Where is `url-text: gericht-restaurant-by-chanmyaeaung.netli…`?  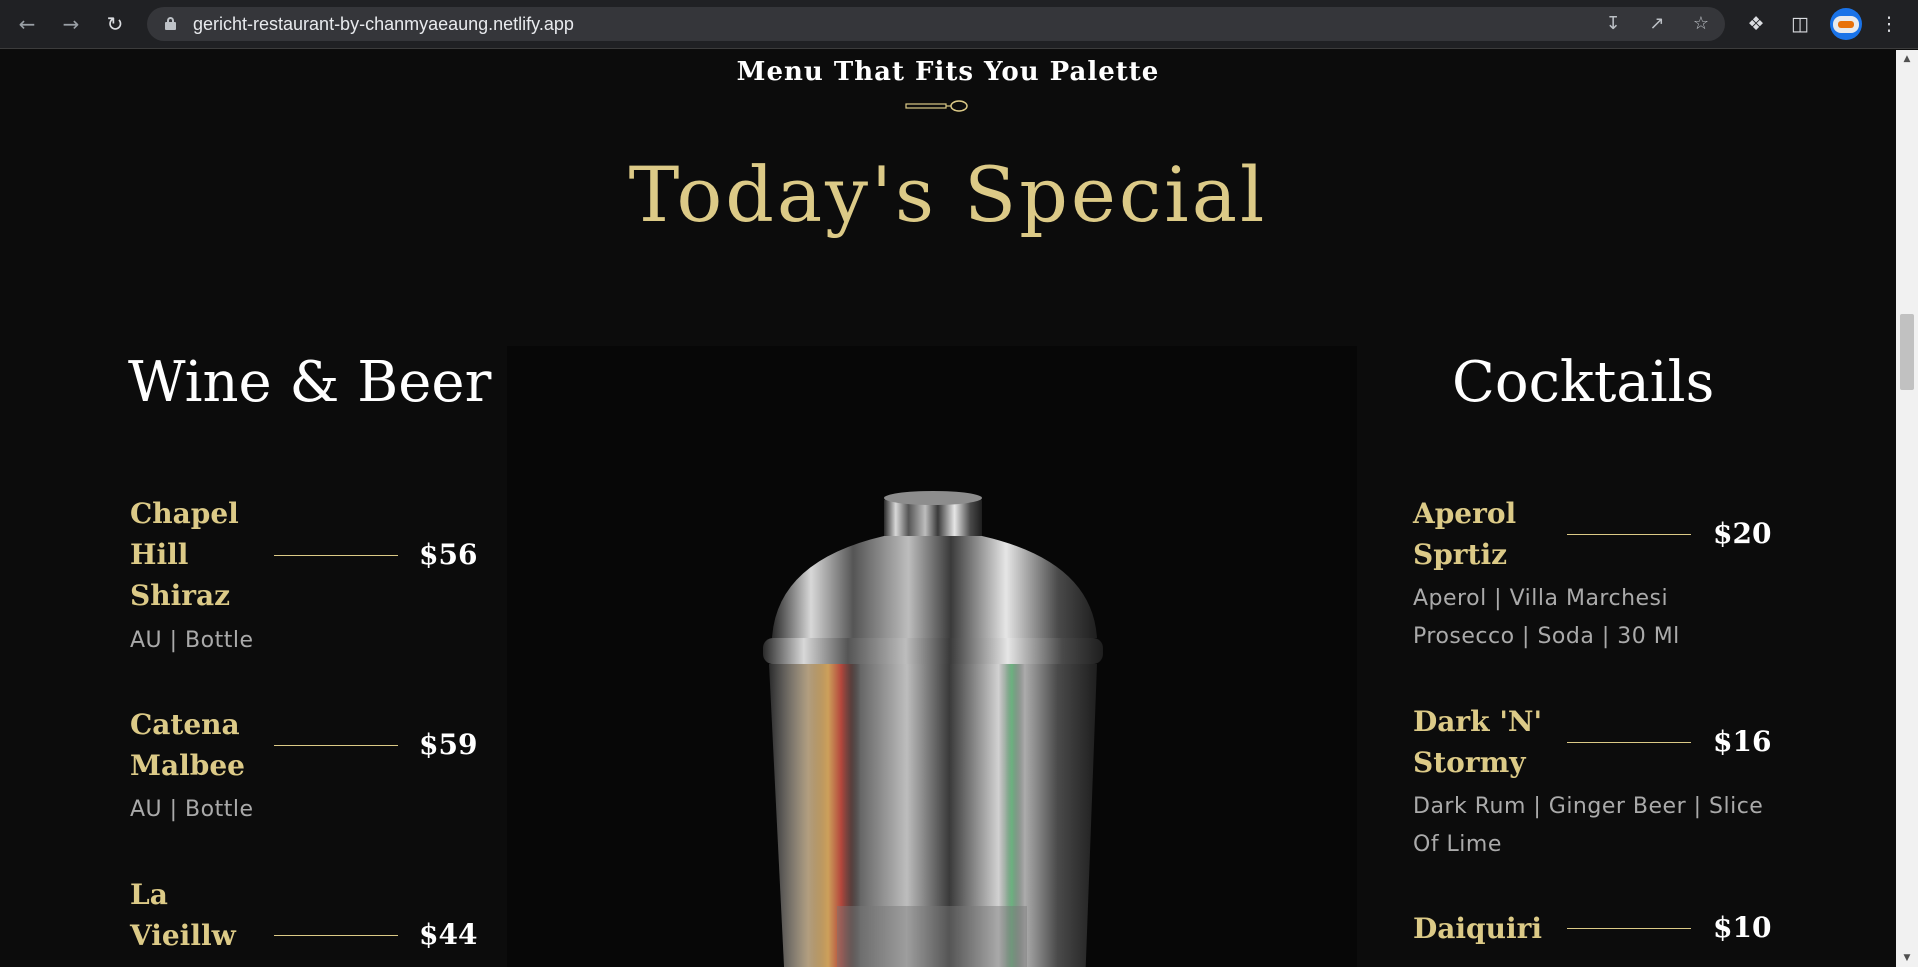 url-text: gericht-restaurant-by-chanmyaeaung.netli… is located at coordinates (383, 24).